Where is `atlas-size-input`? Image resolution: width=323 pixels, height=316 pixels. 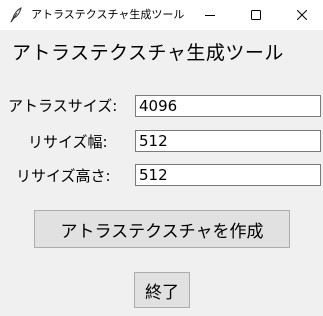 atlas-size-input is located at coordinates (228, 106).